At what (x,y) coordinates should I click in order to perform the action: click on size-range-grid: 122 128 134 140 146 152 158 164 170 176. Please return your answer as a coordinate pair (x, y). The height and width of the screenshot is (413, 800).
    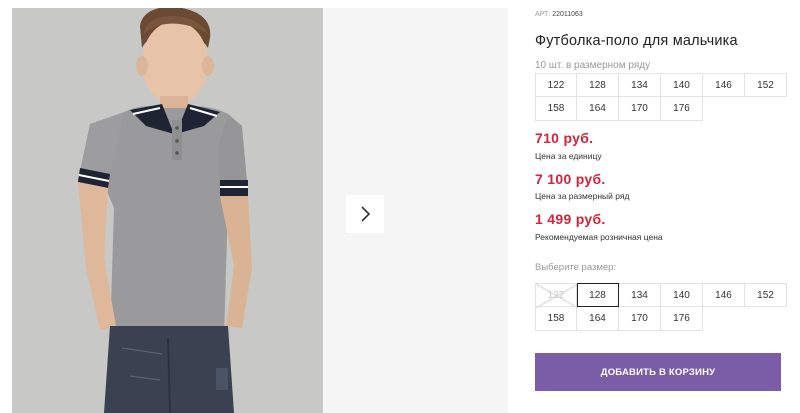
    Looking at the image, I should click on (661, 97).